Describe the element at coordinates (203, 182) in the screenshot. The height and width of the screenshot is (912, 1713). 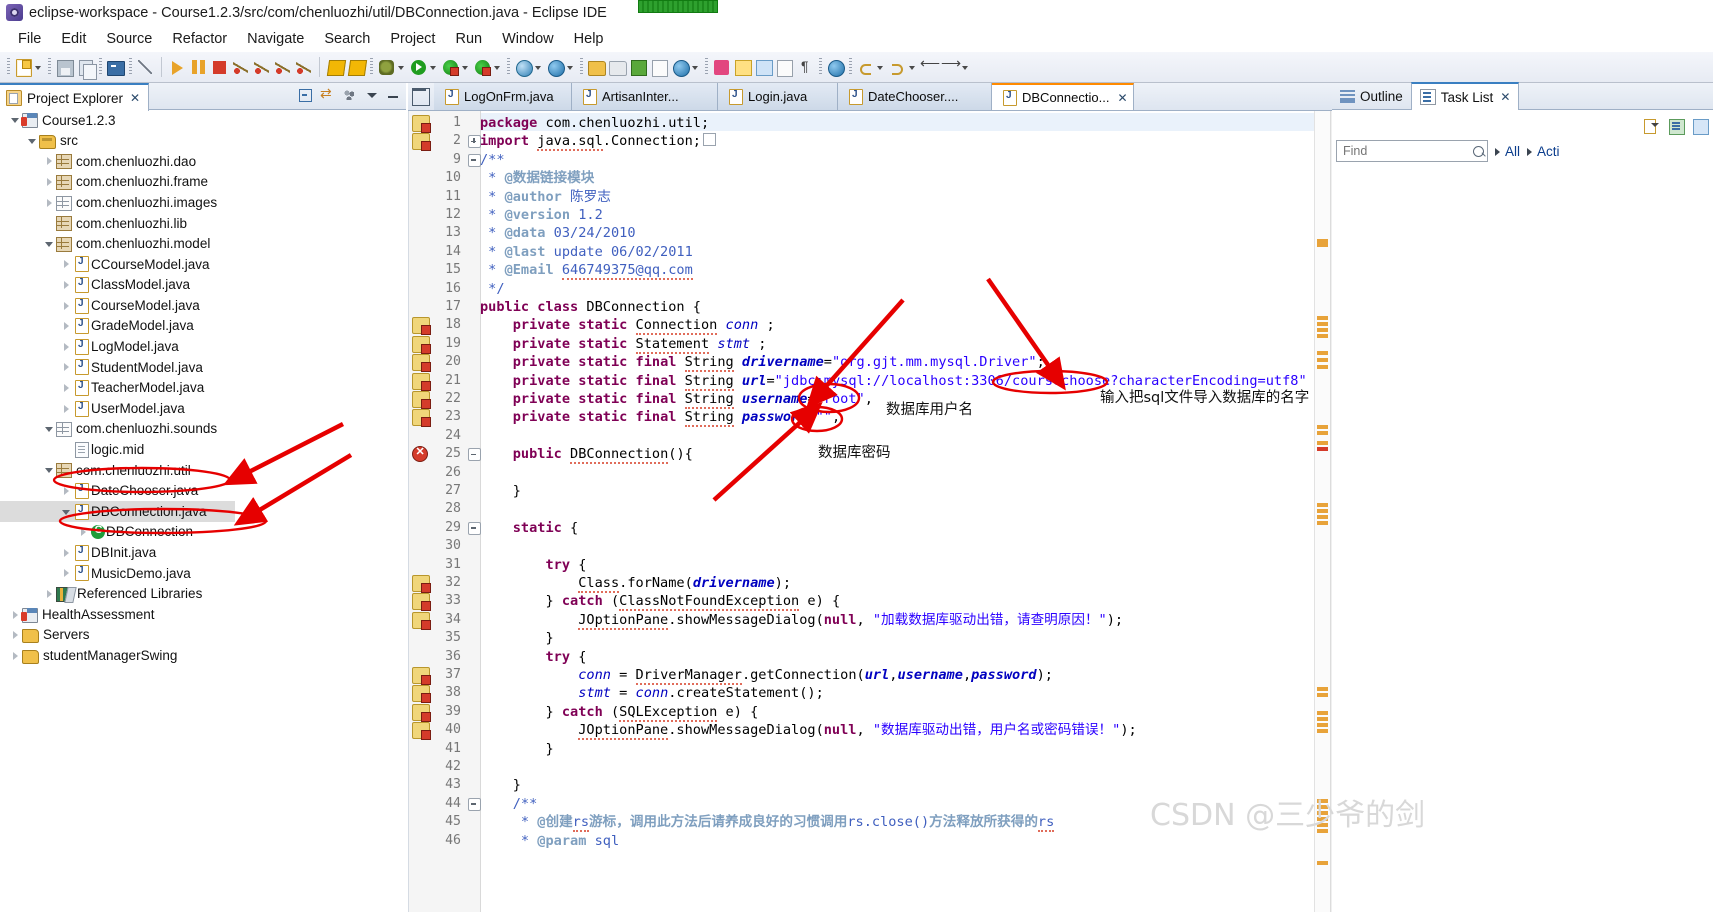
I see `tree-item-com-chenluozhi-frame: com.chenluozhi.frame` at that location.